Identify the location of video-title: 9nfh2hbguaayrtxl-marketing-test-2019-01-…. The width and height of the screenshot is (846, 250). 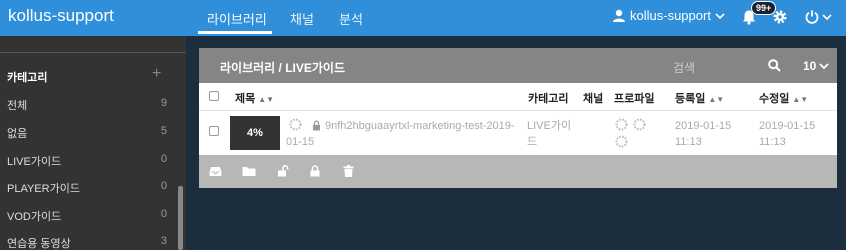
(402, 134).